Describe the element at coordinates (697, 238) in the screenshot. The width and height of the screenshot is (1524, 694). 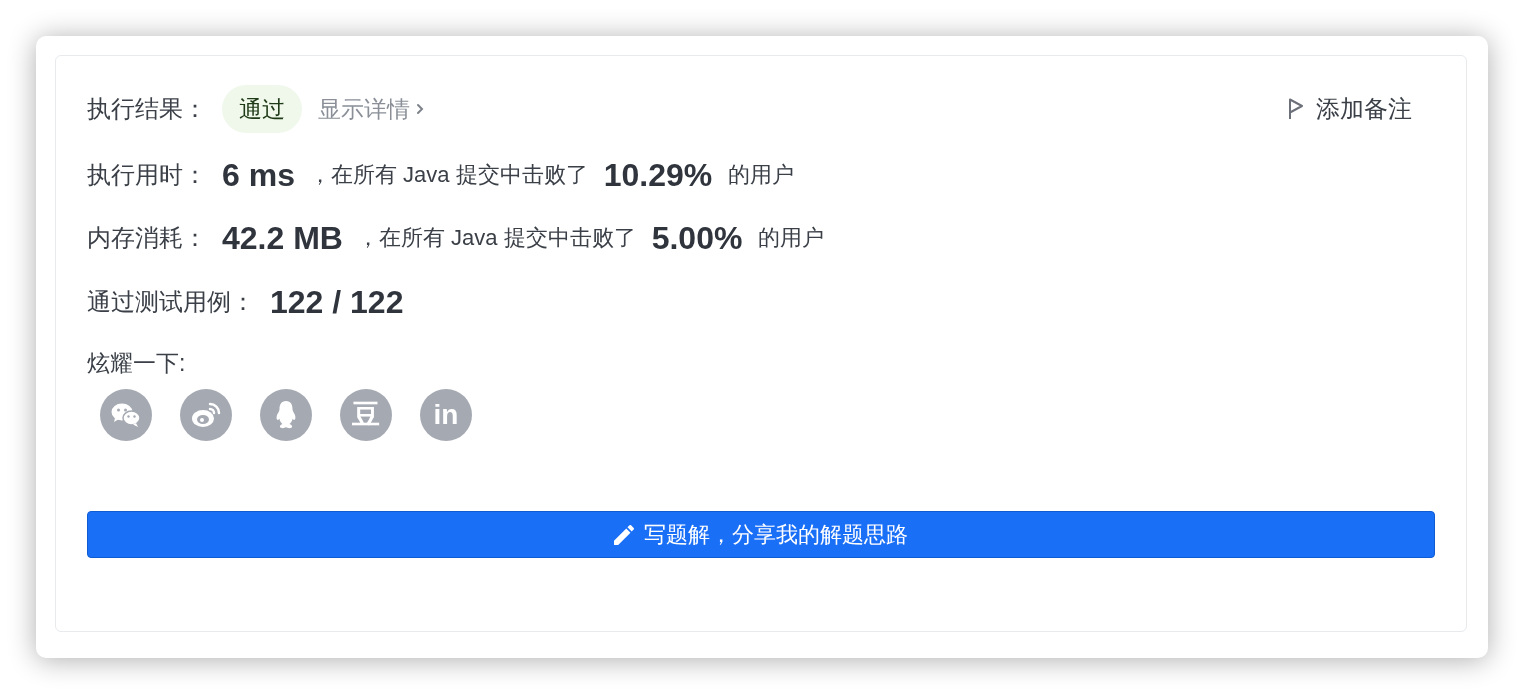
I see `stat-percent: 5.00%` at that location.